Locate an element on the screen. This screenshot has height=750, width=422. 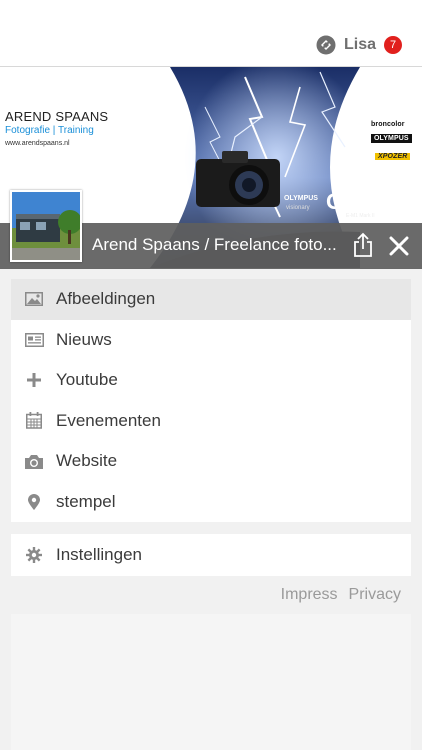
user-menu: Lisa 7 is located at coordinates (359, 45).